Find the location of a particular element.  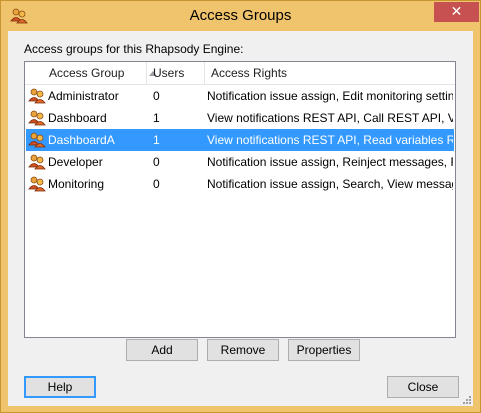

title-bar: Access Groups ✕ is located at coordinates (240, 16).